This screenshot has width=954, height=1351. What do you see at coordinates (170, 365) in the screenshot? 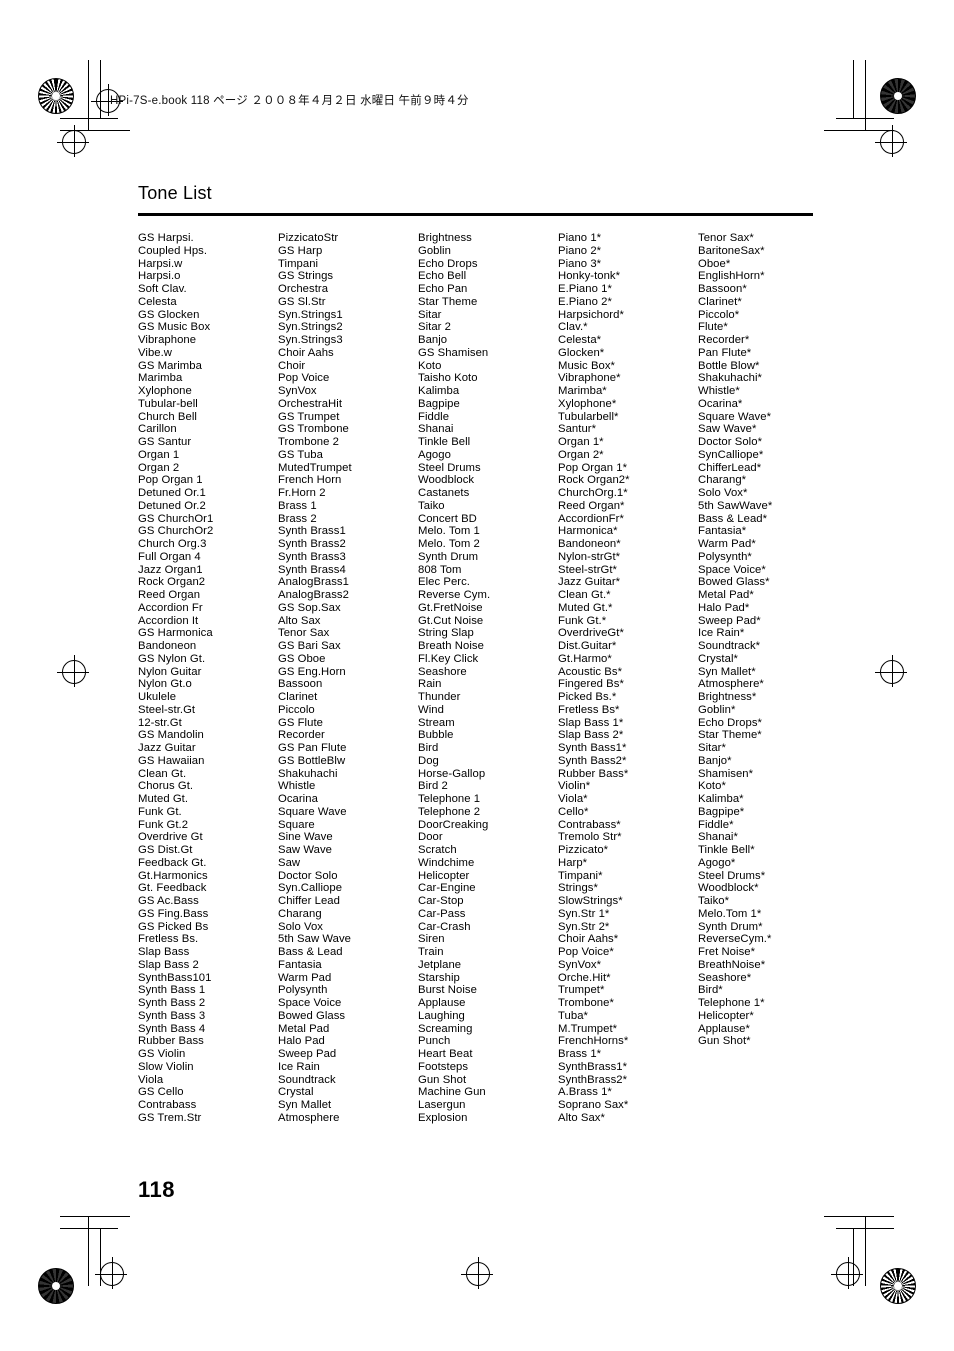
I see `tone-item: GS Marimba` at bounding box center [170, 365].